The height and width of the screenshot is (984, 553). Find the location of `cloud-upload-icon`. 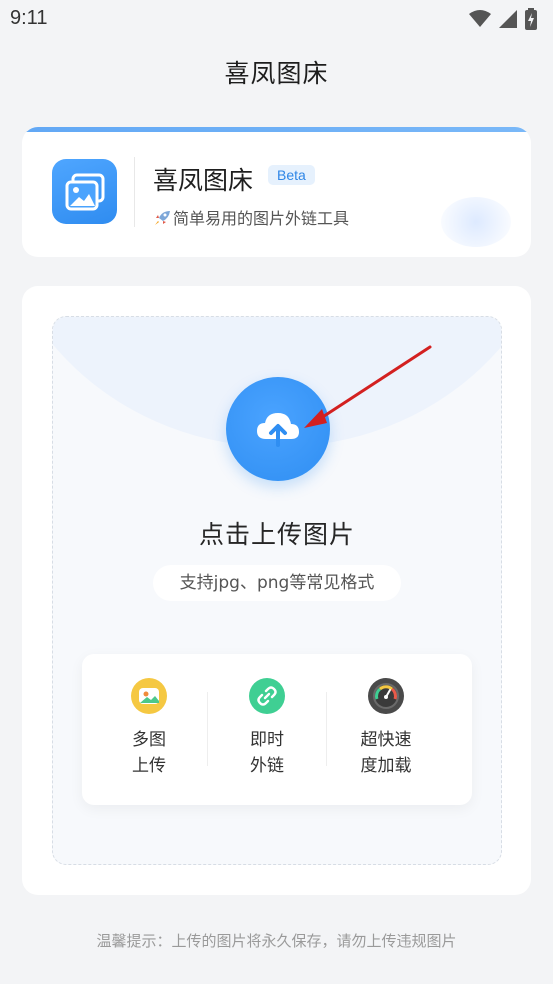

cloud-upload-icon is located at coordinates (278, 429).